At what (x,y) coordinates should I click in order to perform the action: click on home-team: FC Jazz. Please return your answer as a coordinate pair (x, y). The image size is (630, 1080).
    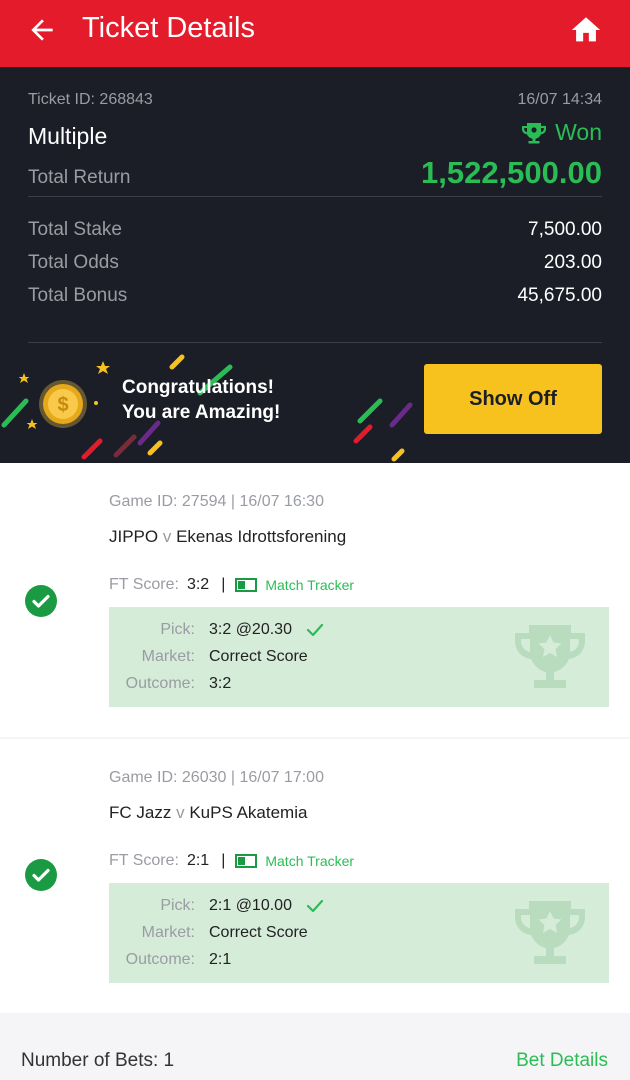
    Looking at the image, I should click on (140, 812).